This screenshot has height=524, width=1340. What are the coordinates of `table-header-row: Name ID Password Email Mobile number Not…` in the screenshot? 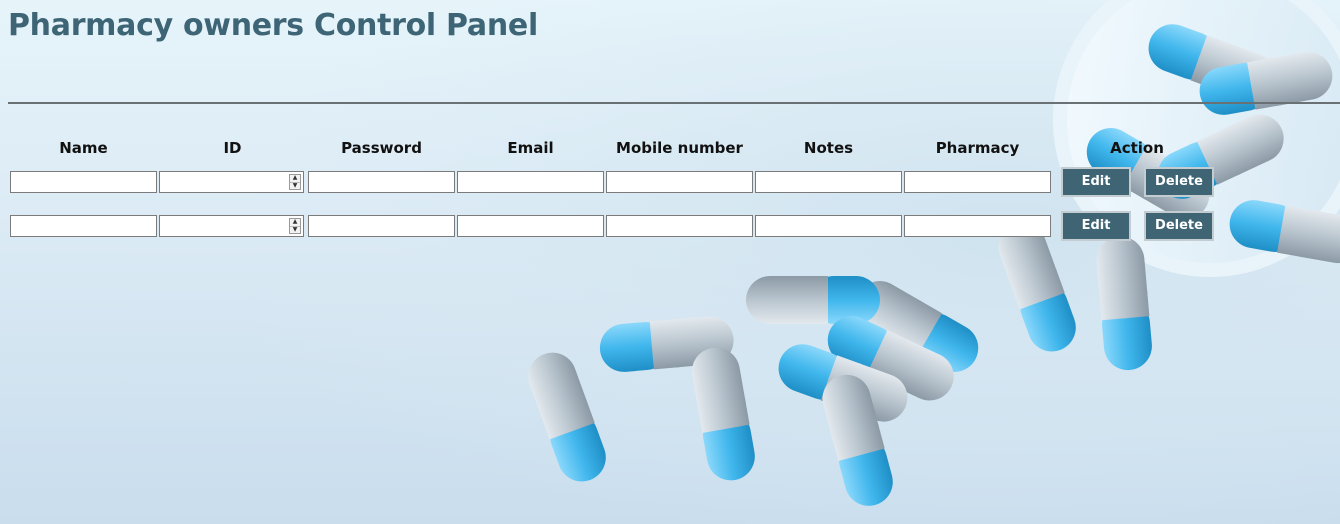 It's located at (615, 148).